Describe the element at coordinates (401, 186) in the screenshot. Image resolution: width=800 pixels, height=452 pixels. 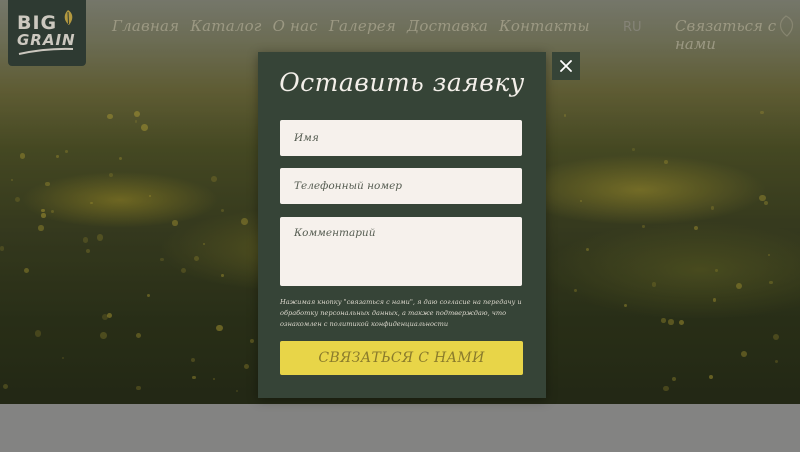
I see `phone-input` at that location.